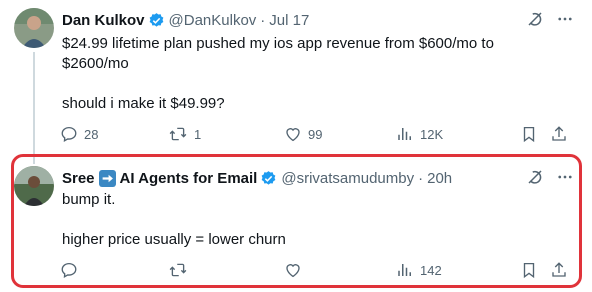 This screenshot has height=292, width=592. What do you see at coordinates (78, 178) in the screenshot?
I see `author-name-part1: Sree` at bounding box center [78, 178].